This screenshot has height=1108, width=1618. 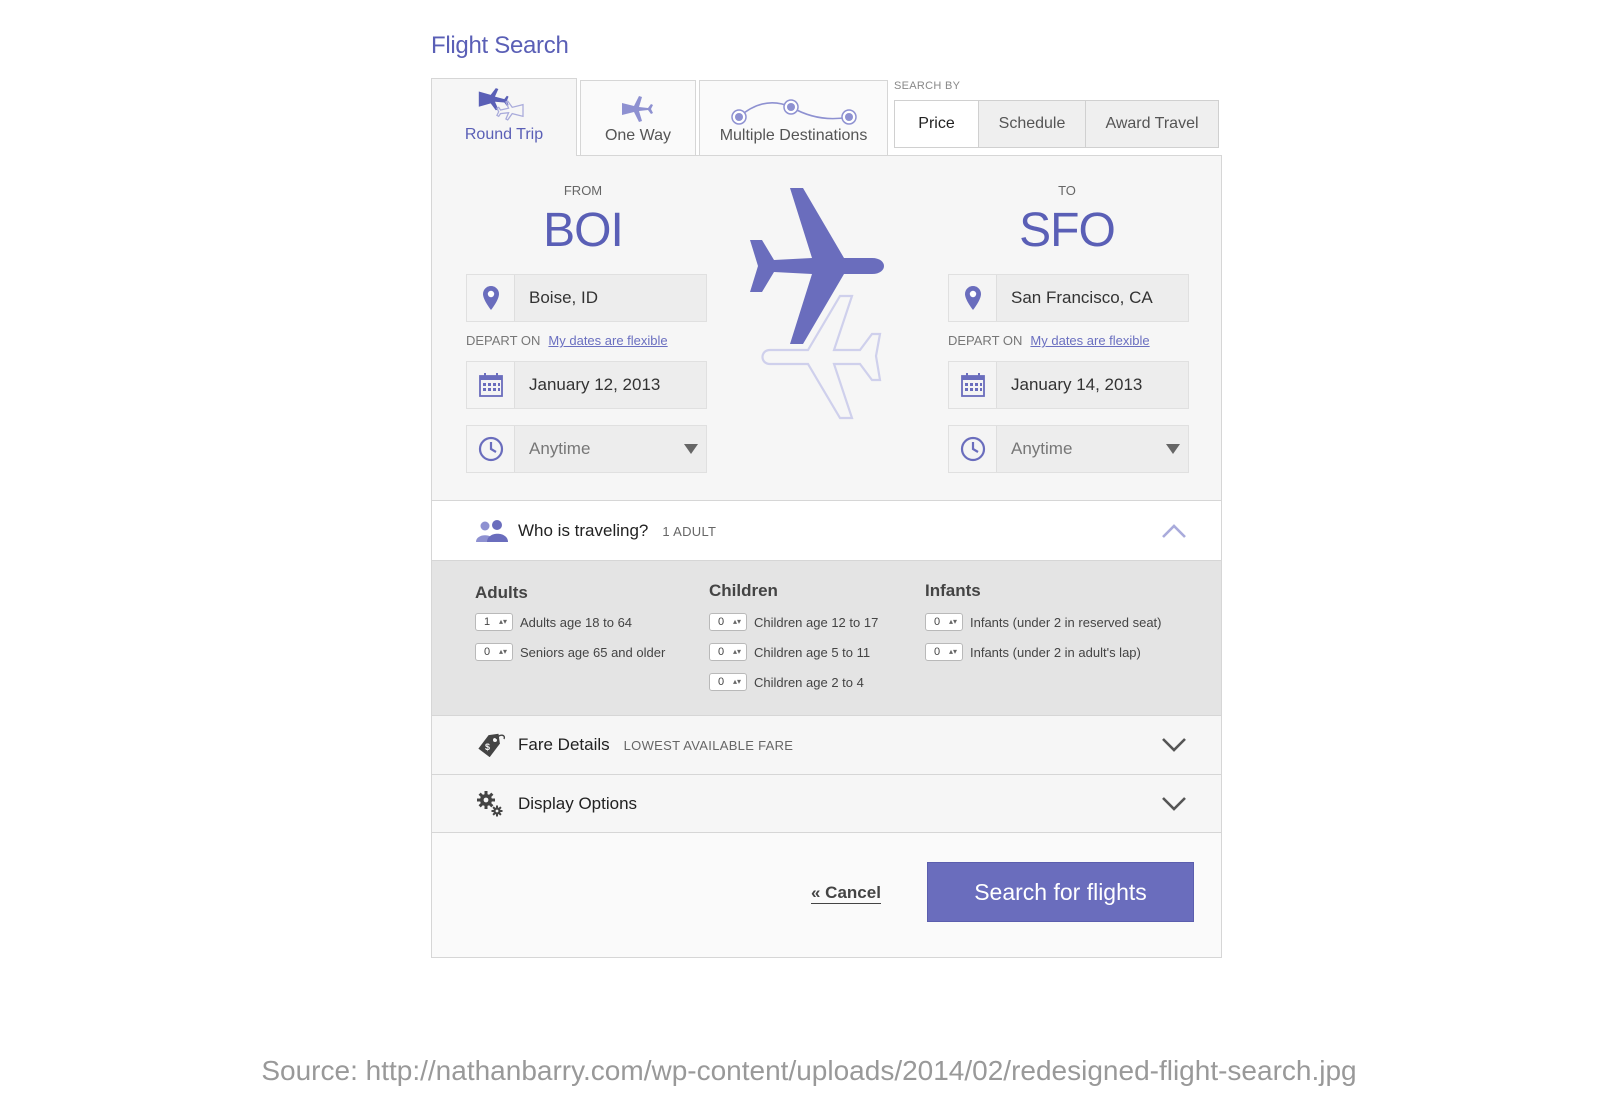 I want to click on from-city-field: Boise, ID, so click(x=586, y=298).